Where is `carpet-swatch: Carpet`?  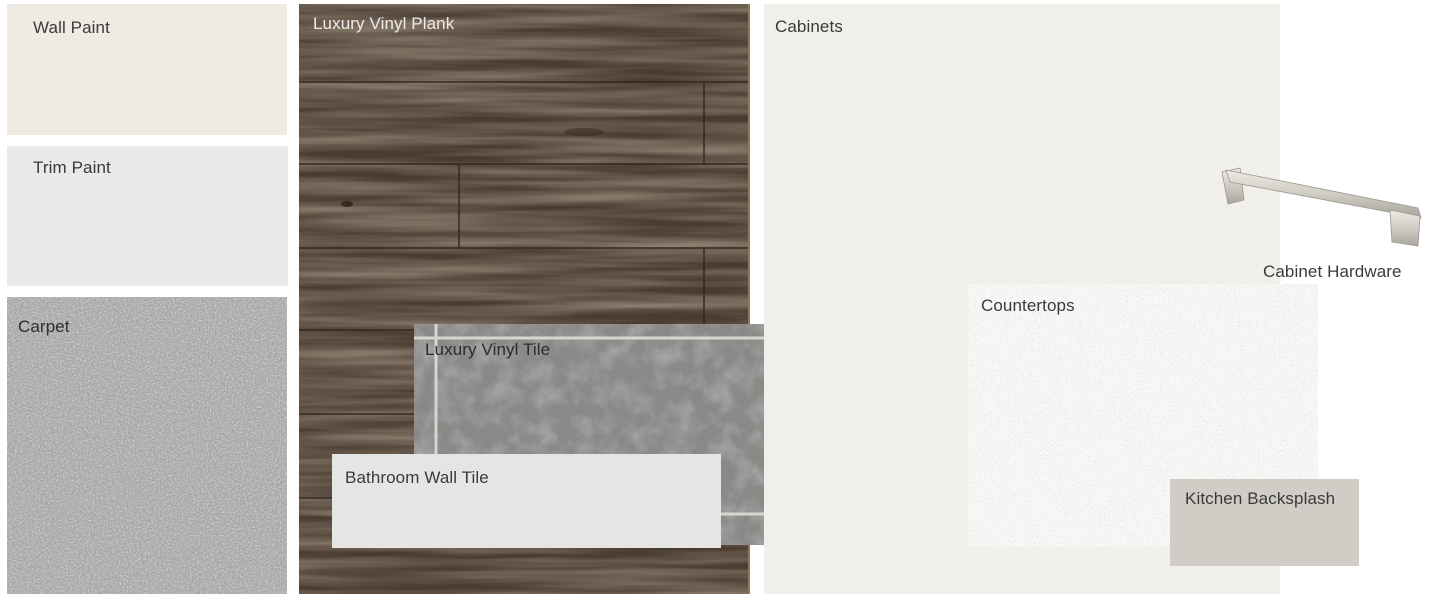
carpet-swatch: Carpet is located at coordinates (147, 445).